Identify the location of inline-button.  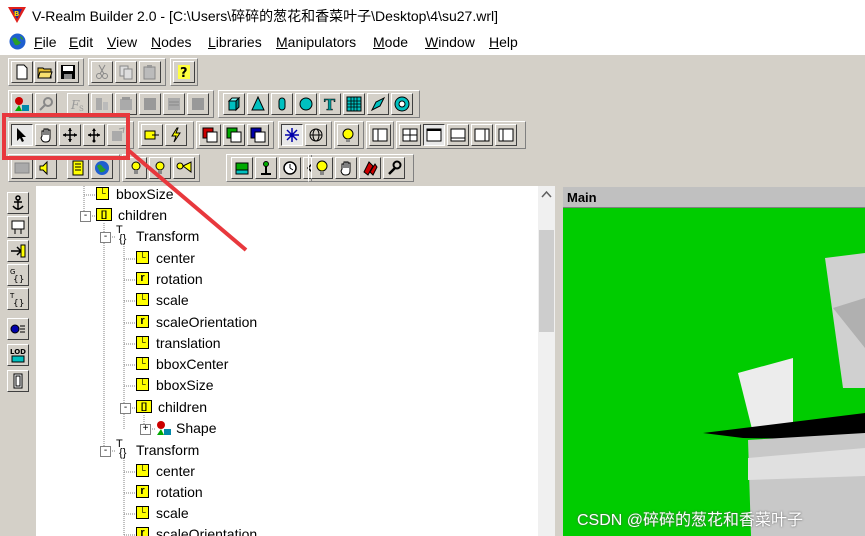
(18, 329).